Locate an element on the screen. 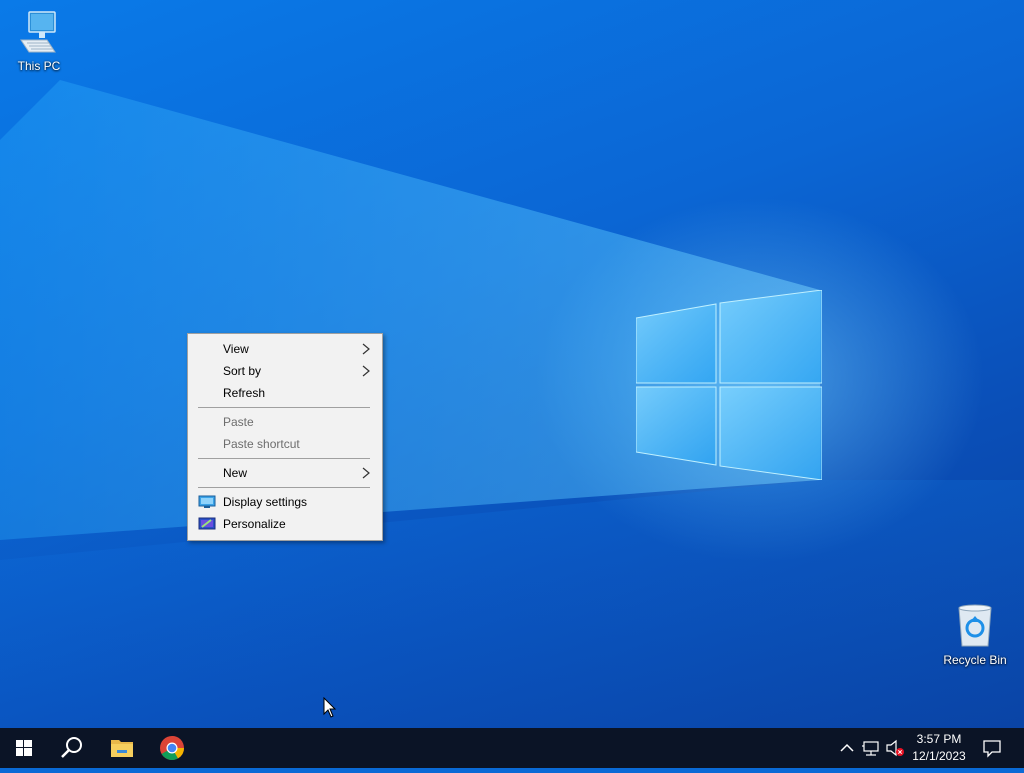 The width and height of the screenshot is (1024, 773). menu-item-label: Sort by is located at coordinates (242, 371).